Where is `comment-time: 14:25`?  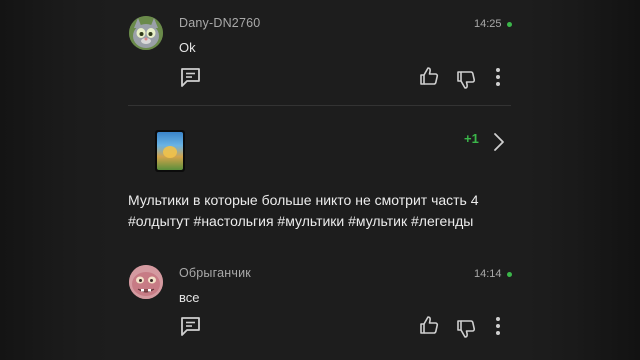
comment-time: 14:25 is located at coordinates (488, 24).